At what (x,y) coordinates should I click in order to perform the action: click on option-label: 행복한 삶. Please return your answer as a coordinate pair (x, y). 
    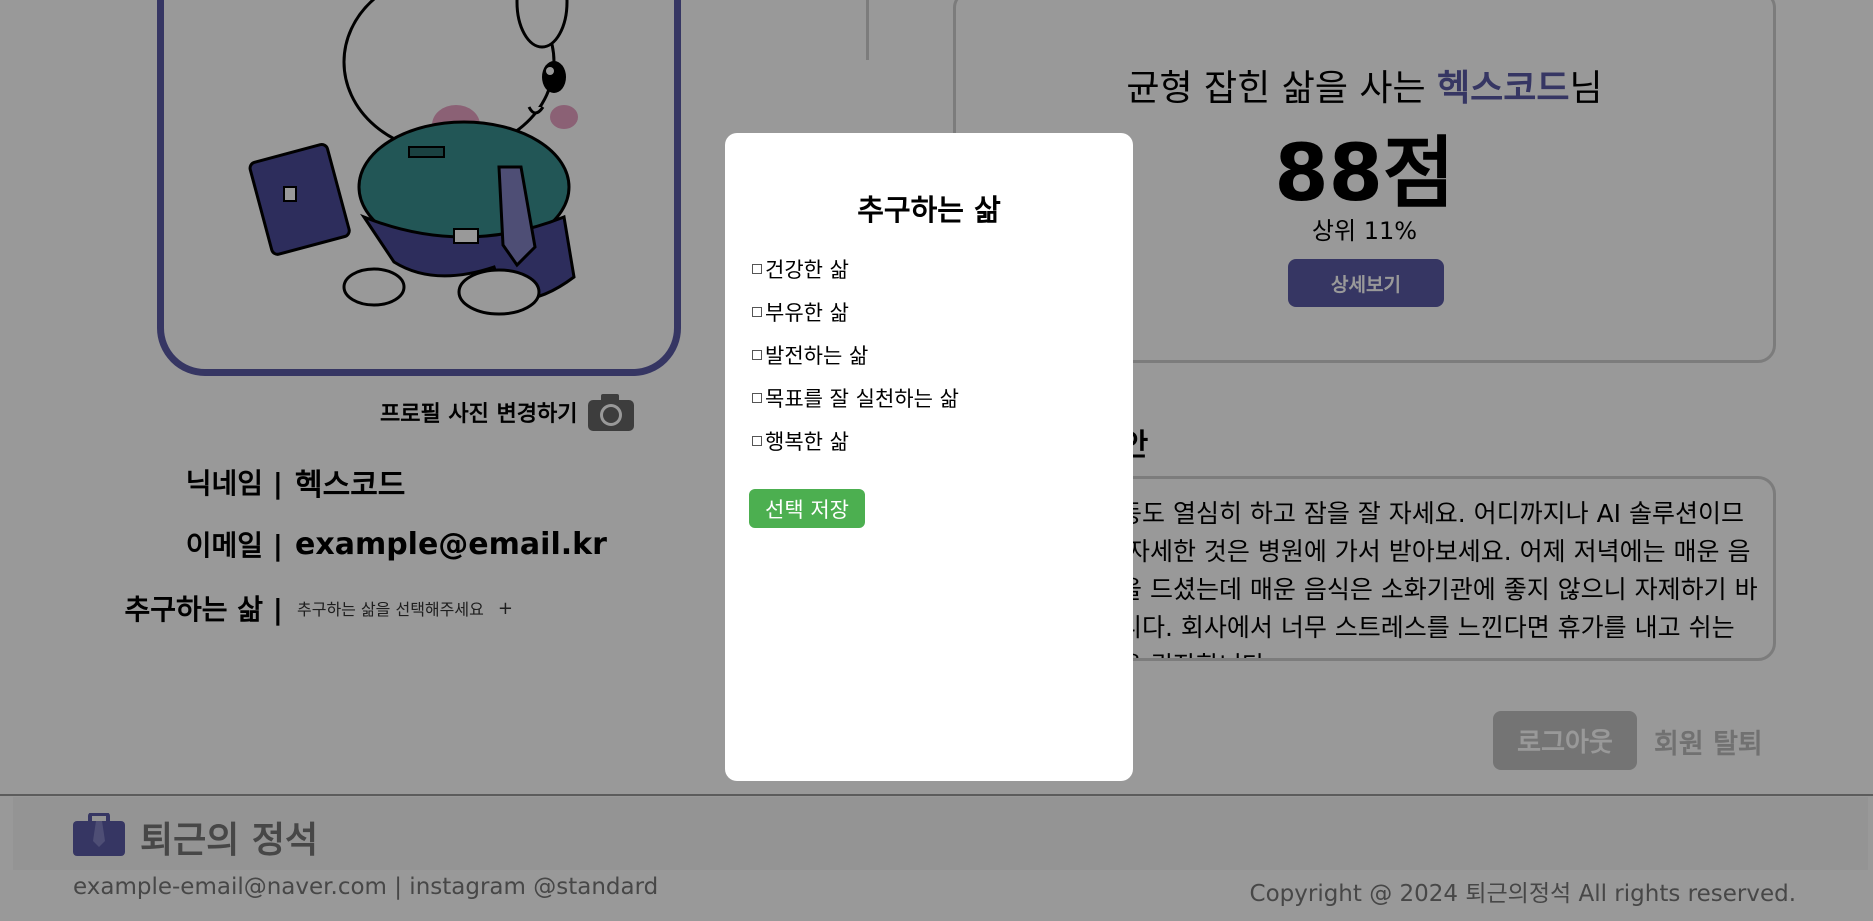
    Looking at the image, I should click on (807, 441).